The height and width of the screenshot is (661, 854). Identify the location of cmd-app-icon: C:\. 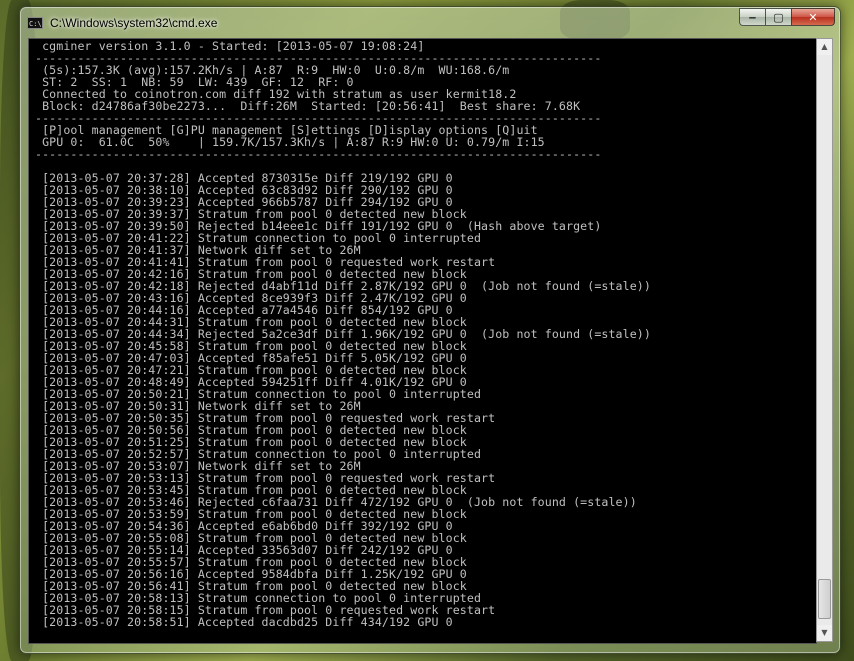
(35, 23).